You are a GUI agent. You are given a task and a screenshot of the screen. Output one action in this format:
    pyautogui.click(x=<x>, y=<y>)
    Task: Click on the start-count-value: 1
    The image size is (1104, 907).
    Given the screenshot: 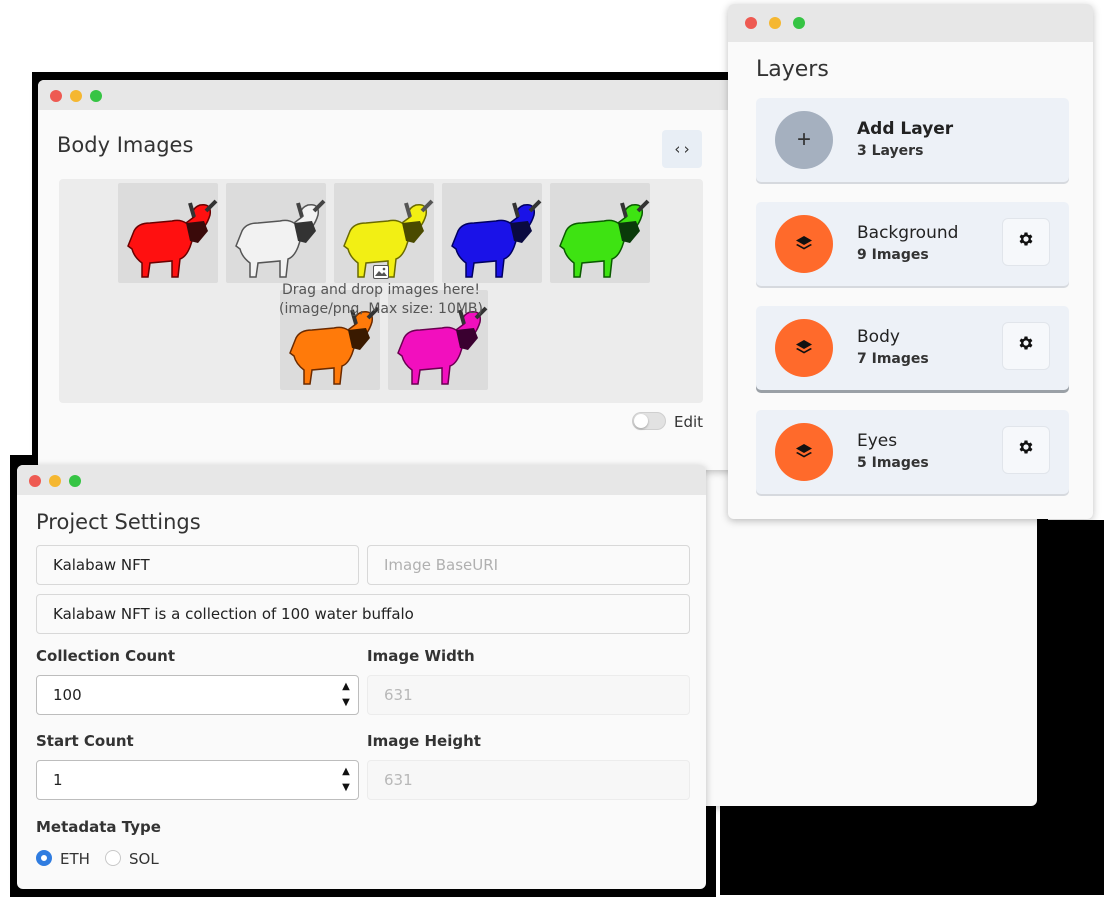 What is the action you would take?
    pyautogui.click(x=58, y=780)
    